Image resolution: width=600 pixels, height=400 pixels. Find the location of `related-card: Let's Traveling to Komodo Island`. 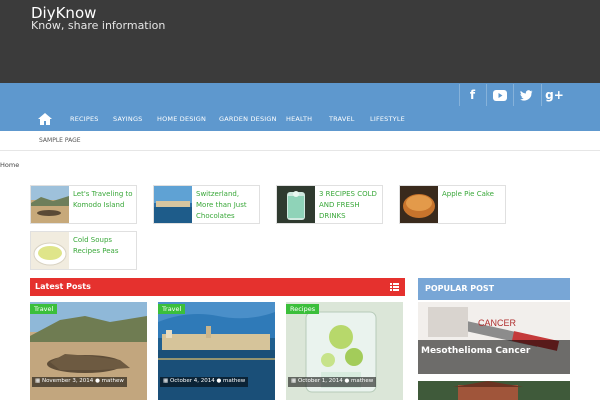

related-card: Let's Traveling to Komodo Island is located at coordinates (83, 204).